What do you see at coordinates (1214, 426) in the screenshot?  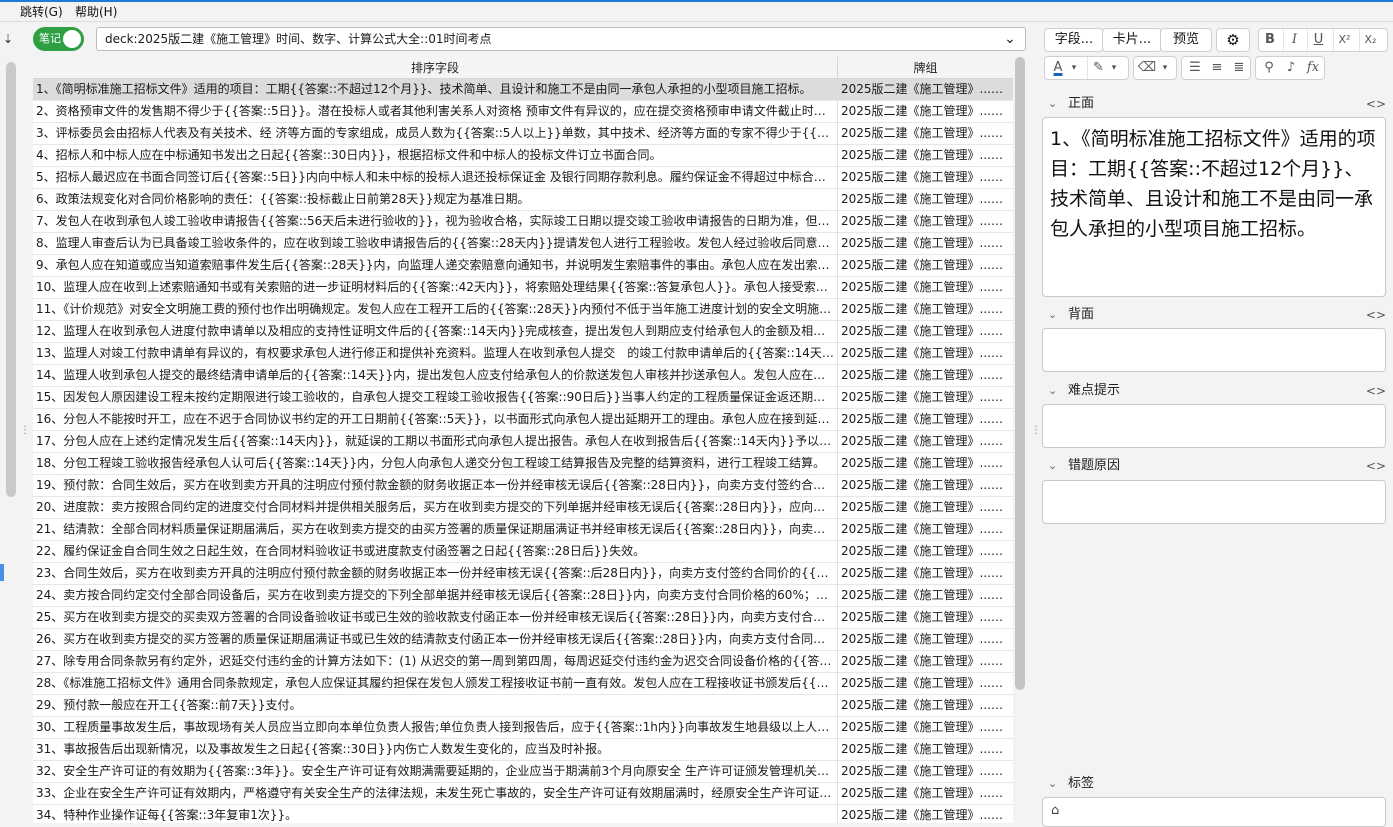 I see `hint-field-editor` at bounding box center [1214, 426].